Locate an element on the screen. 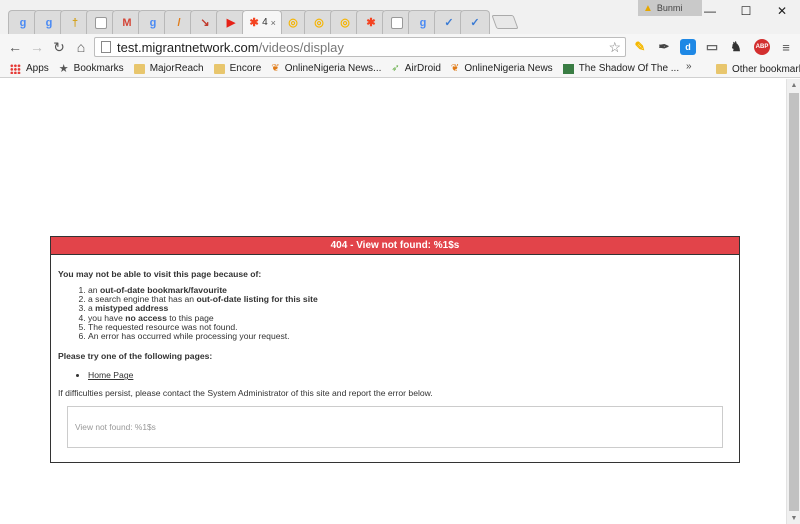 This screenshot has width=800, height=524. bookmark-item: Apps is located at coordinates (29, 68).